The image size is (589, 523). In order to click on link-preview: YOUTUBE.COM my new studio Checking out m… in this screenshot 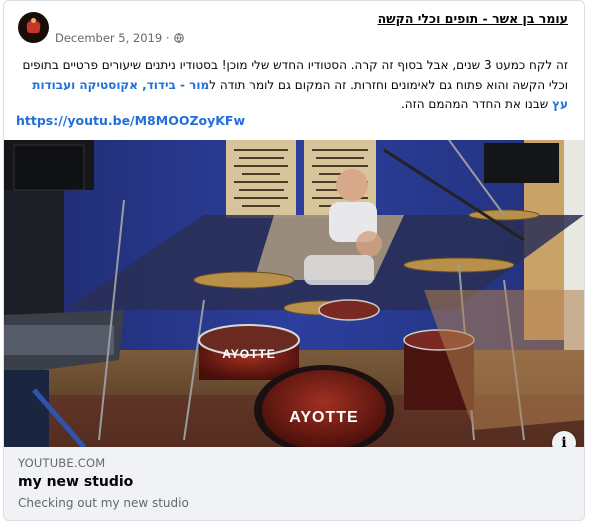, I will do `click(294, 483)`.